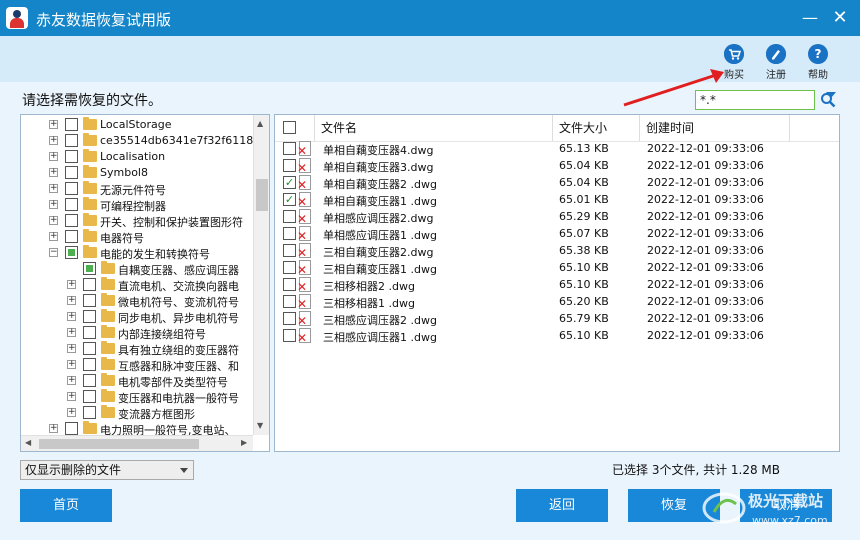 The image size is (860, 540). Describe the element at coordinates (260, 123) in the screenshot. I see `scroll-up-icon: ▲` at that location.